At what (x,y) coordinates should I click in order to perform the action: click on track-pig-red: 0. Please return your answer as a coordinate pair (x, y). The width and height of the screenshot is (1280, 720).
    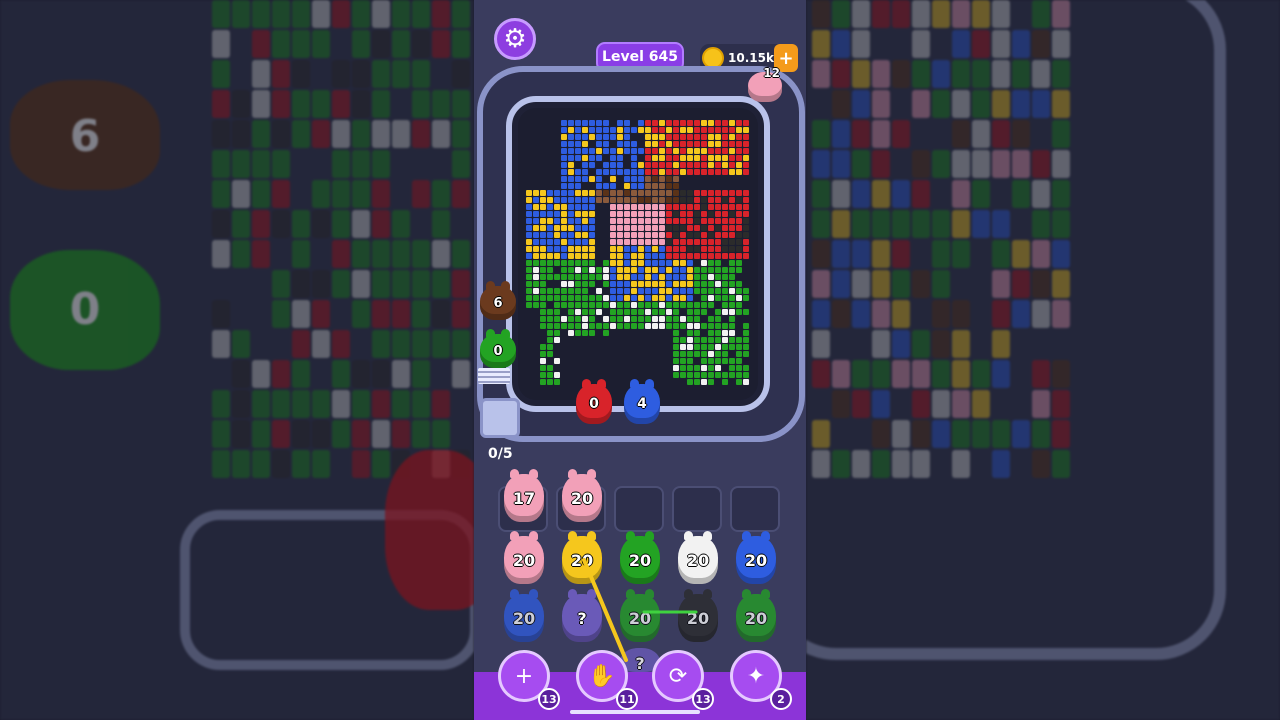
    Looking at the image, I should click on (594, 401).